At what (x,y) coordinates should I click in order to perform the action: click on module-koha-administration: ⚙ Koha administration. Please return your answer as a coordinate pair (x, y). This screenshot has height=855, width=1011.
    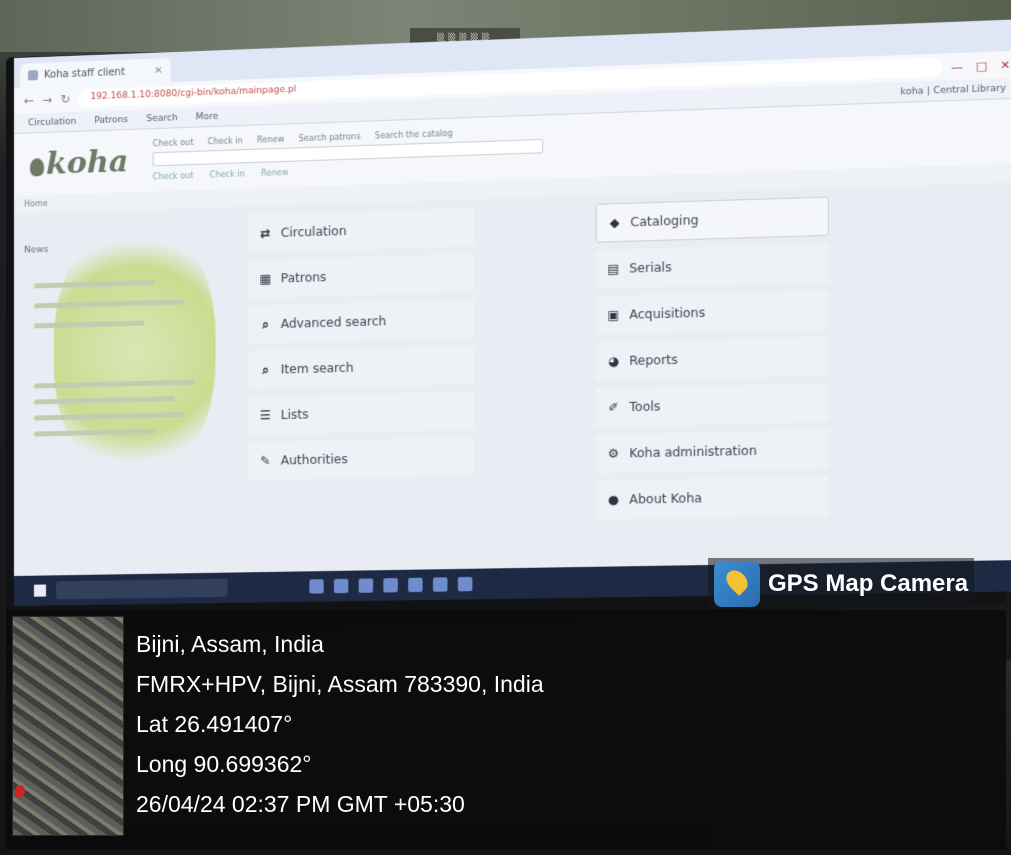
    Looking at the image, I should click on (712, 451).